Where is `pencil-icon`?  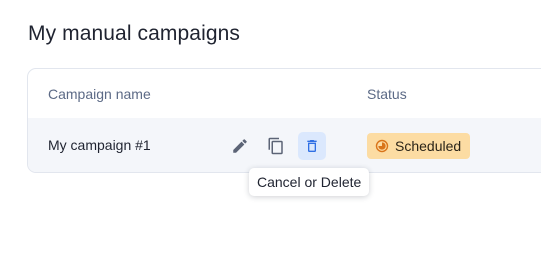
pencil-icon is located at coordinates (240, 146).